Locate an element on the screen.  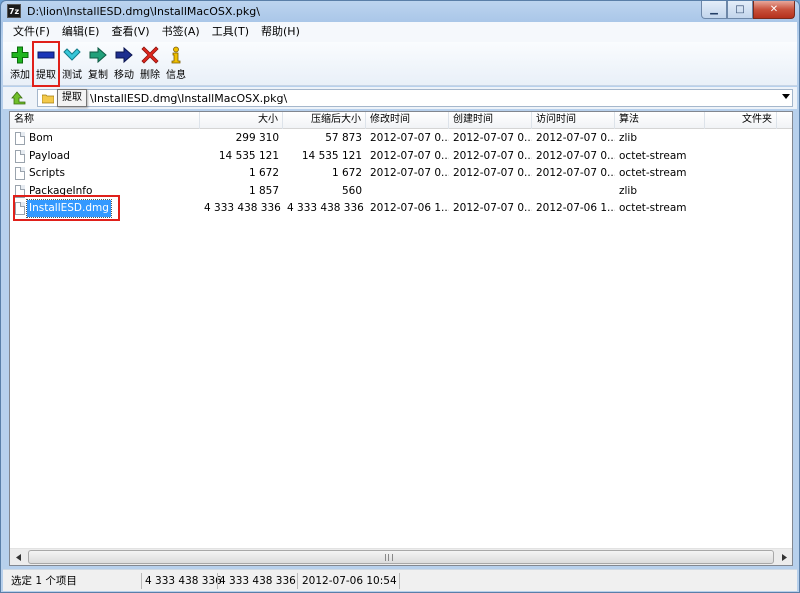
delete-button: 删除 is located at coordinates (150, 64).